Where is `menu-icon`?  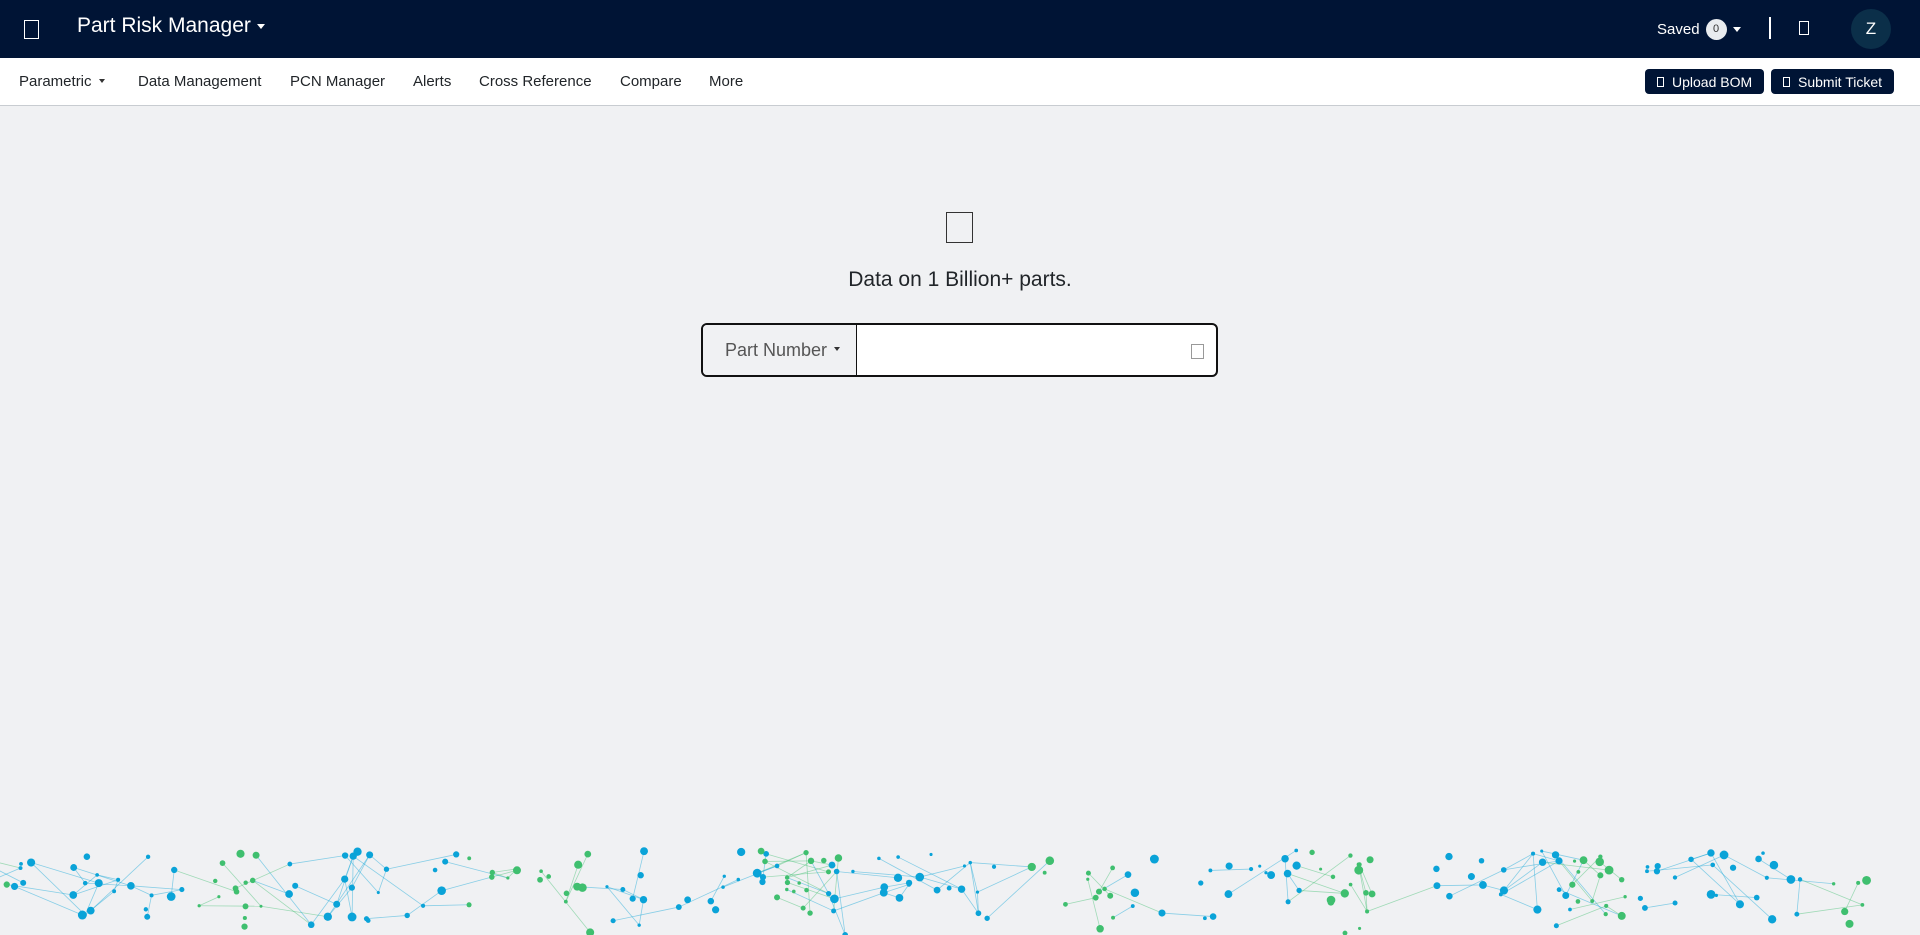
menu-icon is located at coordinates (31, 29).